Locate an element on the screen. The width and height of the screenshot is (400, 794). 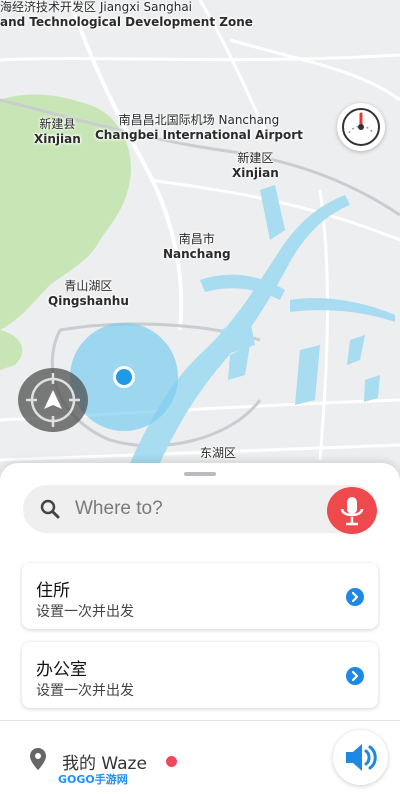
place-work-card: 办公室 设置一次并出发 is located at coordinates (200, 675).